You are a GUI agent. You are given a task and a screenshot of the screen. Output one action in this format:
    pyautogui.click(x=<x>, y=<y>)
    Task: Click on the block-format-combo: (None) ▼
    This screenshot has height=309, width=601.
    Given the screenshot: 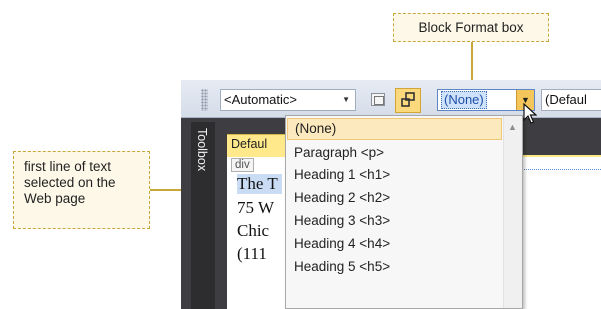 What is the action you would take?
    pyautogui.click(x=486, y=100)
    